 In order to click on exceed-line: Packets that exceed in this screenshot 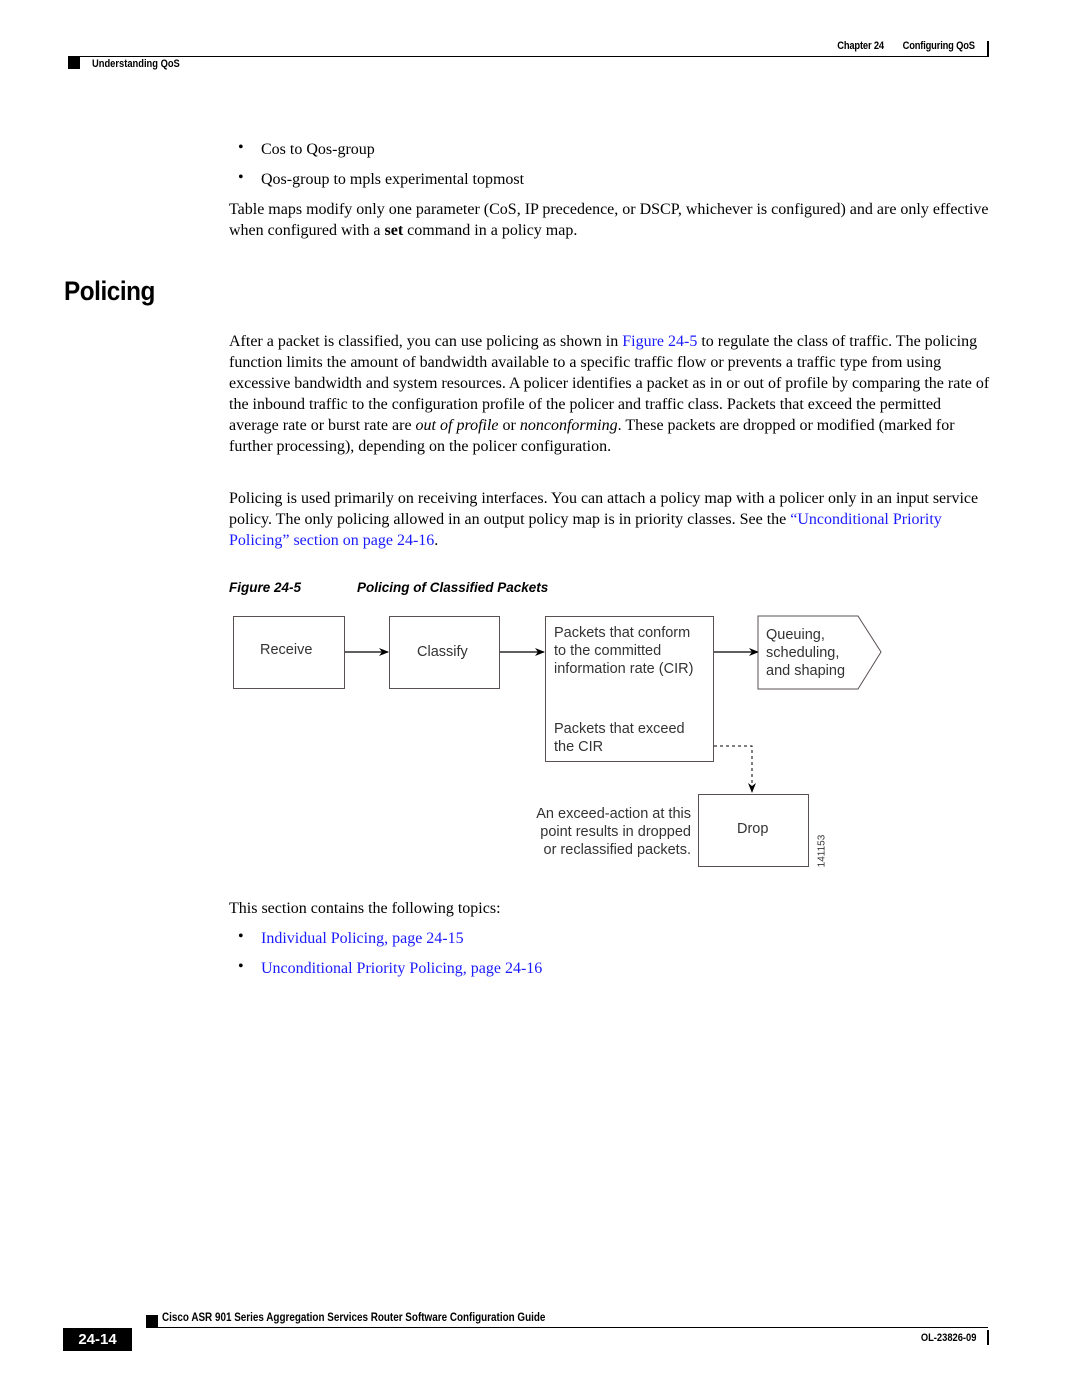, I will do `click(619, 729)`.